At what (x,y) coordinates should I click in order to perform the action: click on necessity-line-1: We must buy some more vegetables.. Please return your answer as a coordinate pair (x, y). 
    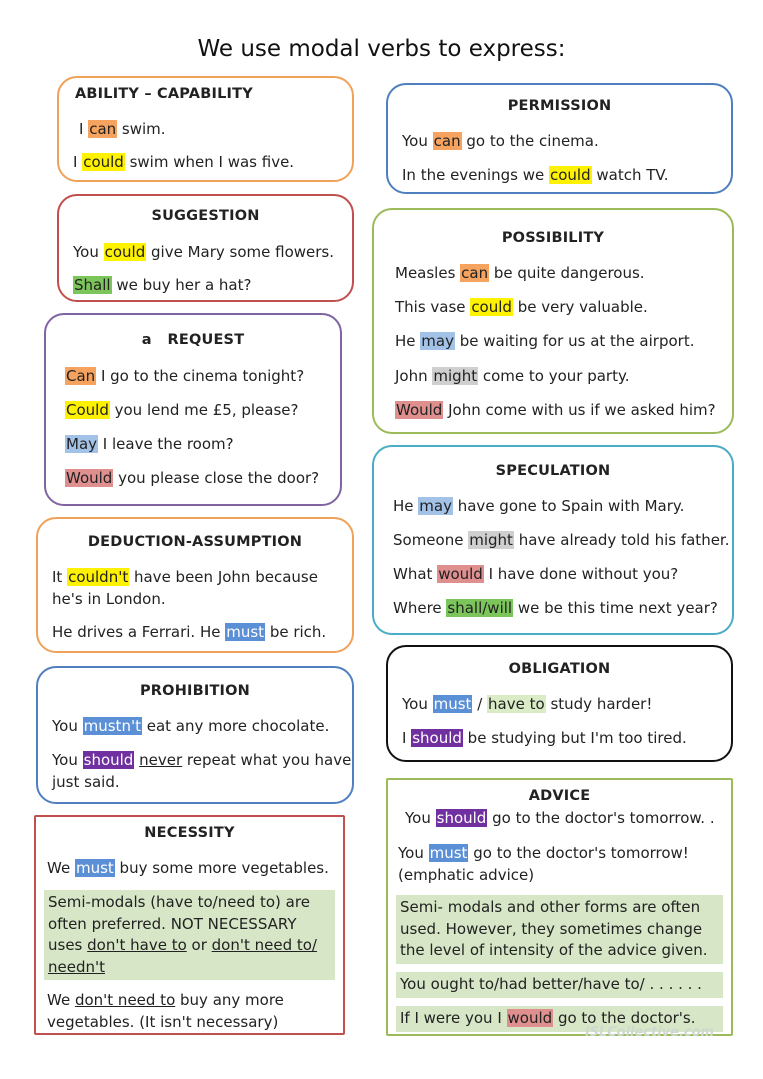
    Looking at the image, I should click on (188, 868).